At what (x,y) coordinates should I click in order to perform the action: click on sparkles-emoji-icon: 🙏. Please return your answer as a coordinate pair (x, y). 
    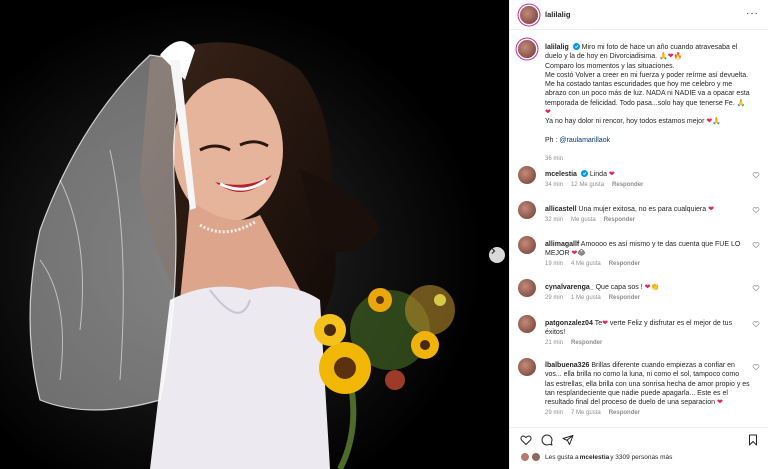
    Looking at the image, I should click on (741, 103).